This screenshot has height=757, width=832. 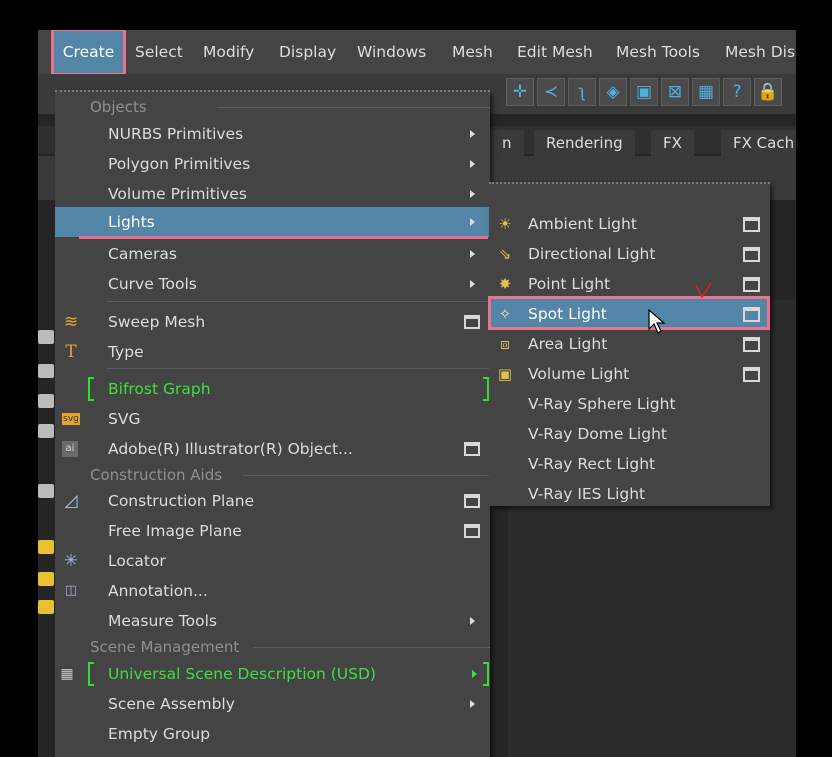 What do you see at coordinates (579, 374) in the screenshot?
I see `menu-item-label: Volume Light` at bounding box center [579, 374].